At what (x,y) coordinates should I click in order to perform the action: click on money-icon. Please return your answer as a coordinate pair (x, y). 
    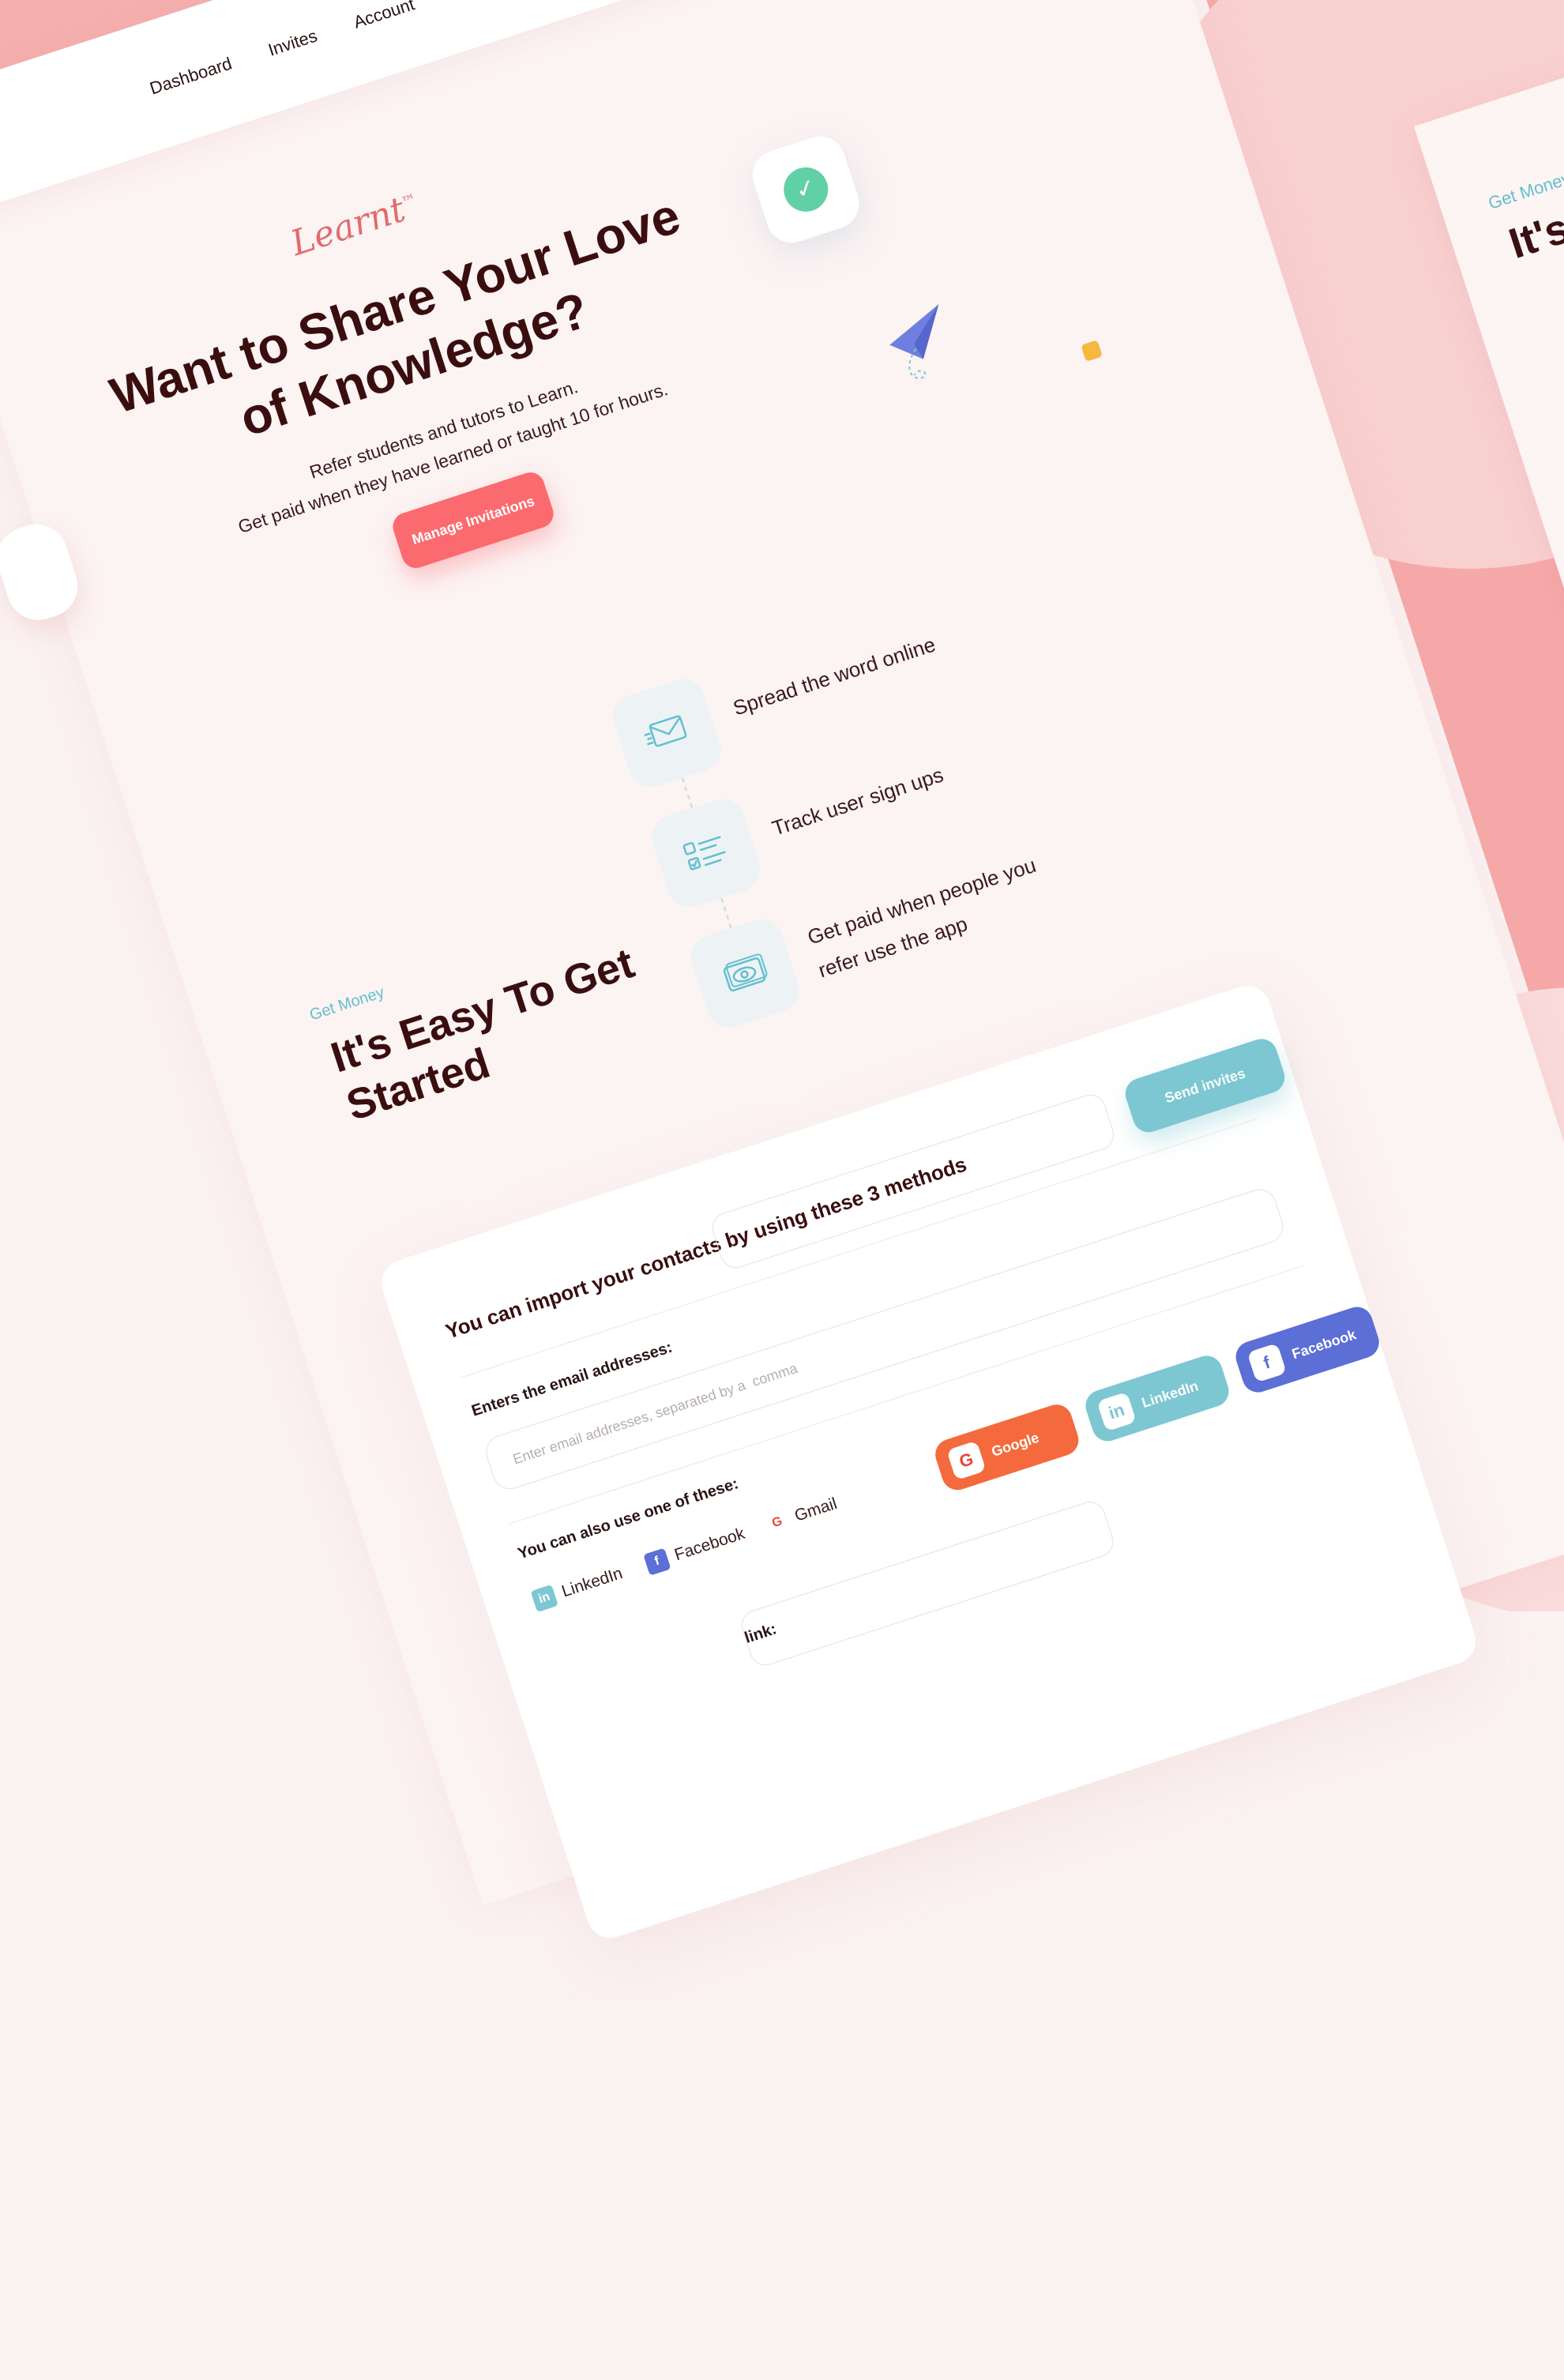
    Looking at the image, I should click on (745, 972).